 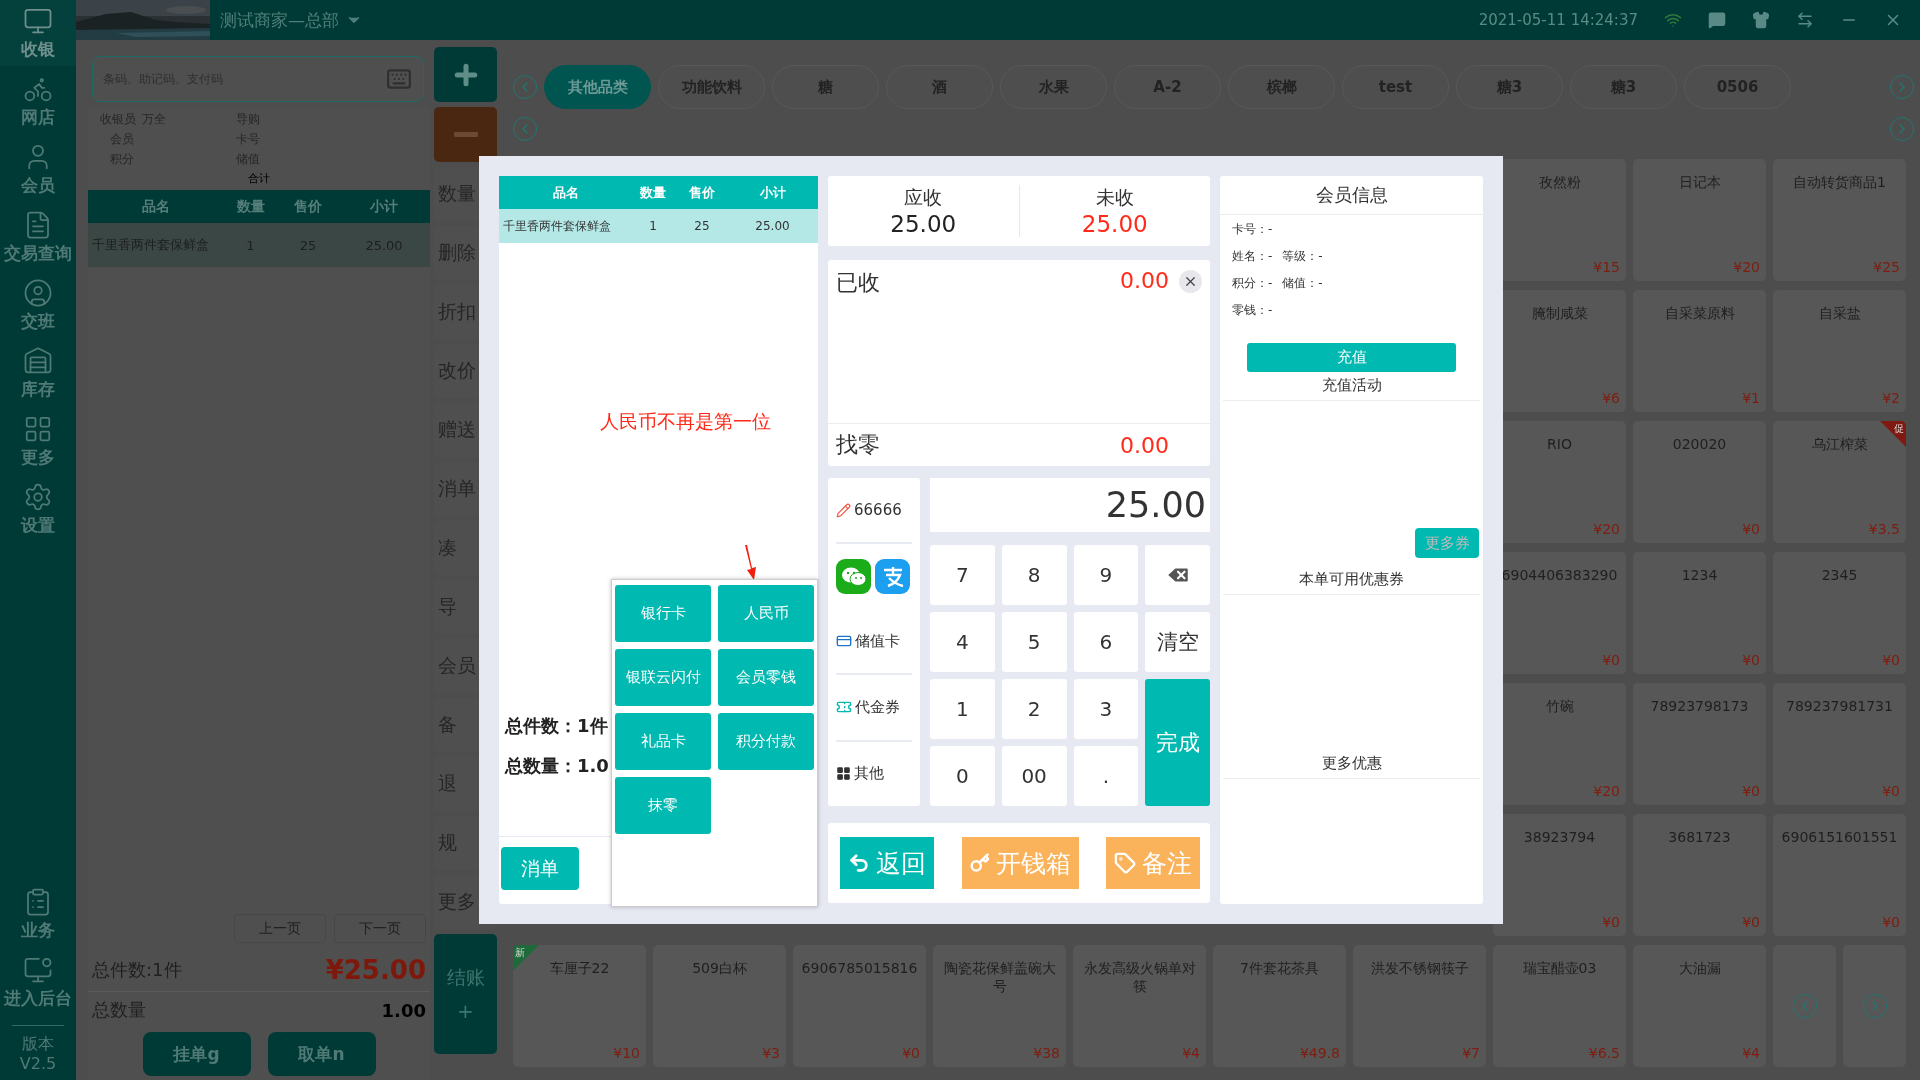 I want to click on order-button: 取单n, so click(x=321, y=1054).